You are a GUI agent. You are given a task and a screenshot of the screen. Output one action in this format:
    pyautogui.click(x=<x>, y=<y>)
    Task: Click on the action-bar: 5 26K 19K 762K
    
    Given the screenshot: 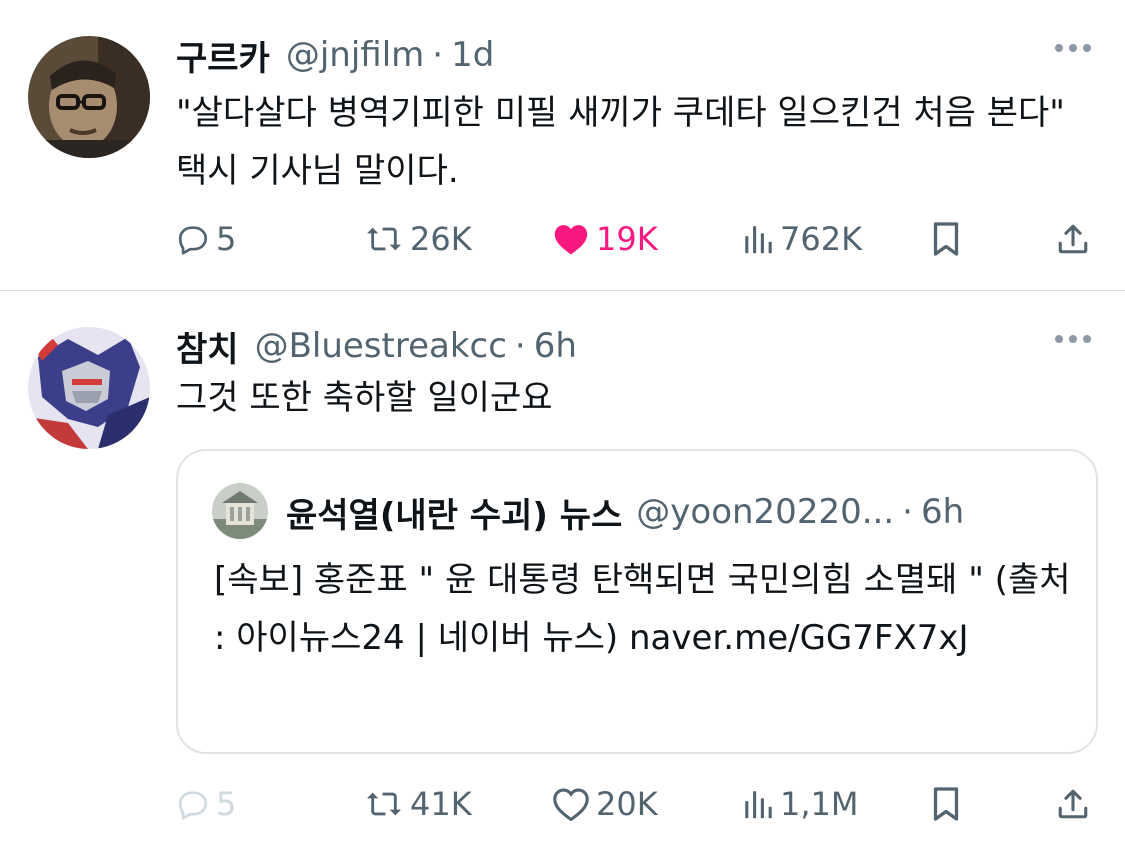 What is the action you would take?
    pyautogui.click(x=636, y=239)
    